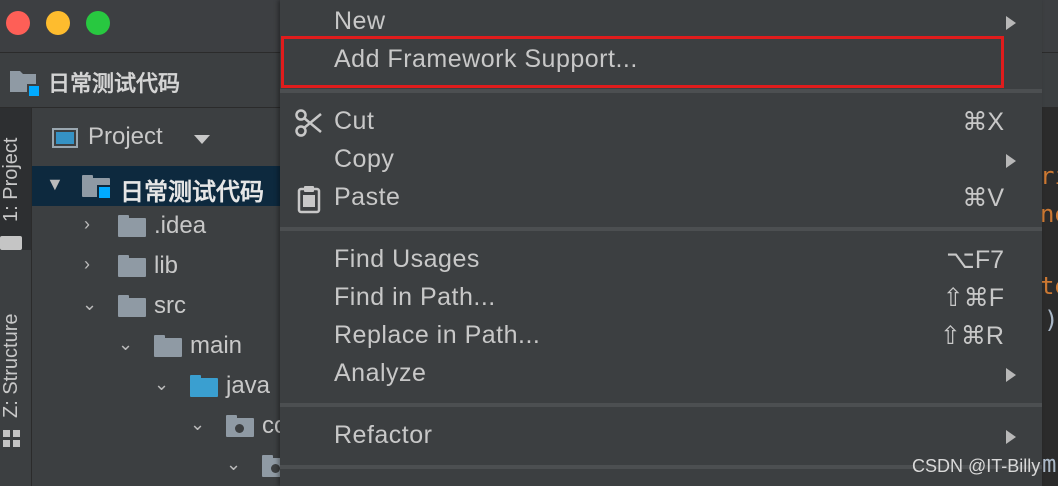  What do you see at coordinates (360, 21) in the screenshot?
I see `menu-item-label: New` at bounding box center [360, 21].